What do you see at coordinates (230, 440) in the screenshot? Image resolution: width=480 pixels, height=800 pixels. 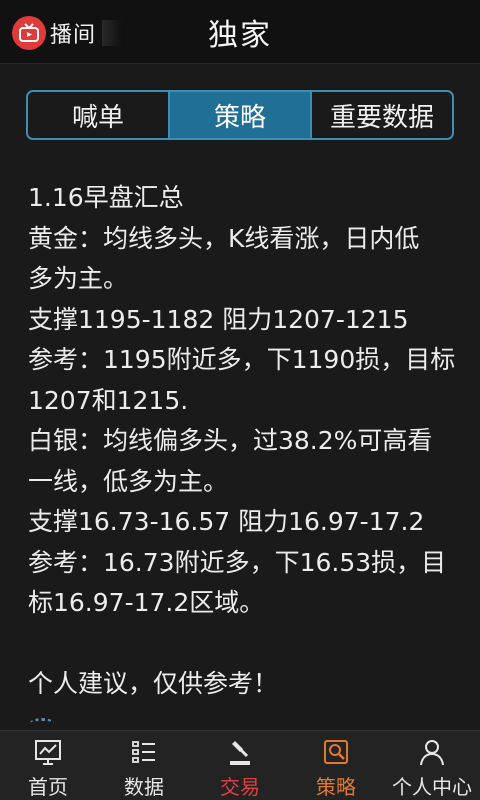 I see `article-line: 白银：均线偏多头，过38.2%可高看` at bounding box center [230, 440].